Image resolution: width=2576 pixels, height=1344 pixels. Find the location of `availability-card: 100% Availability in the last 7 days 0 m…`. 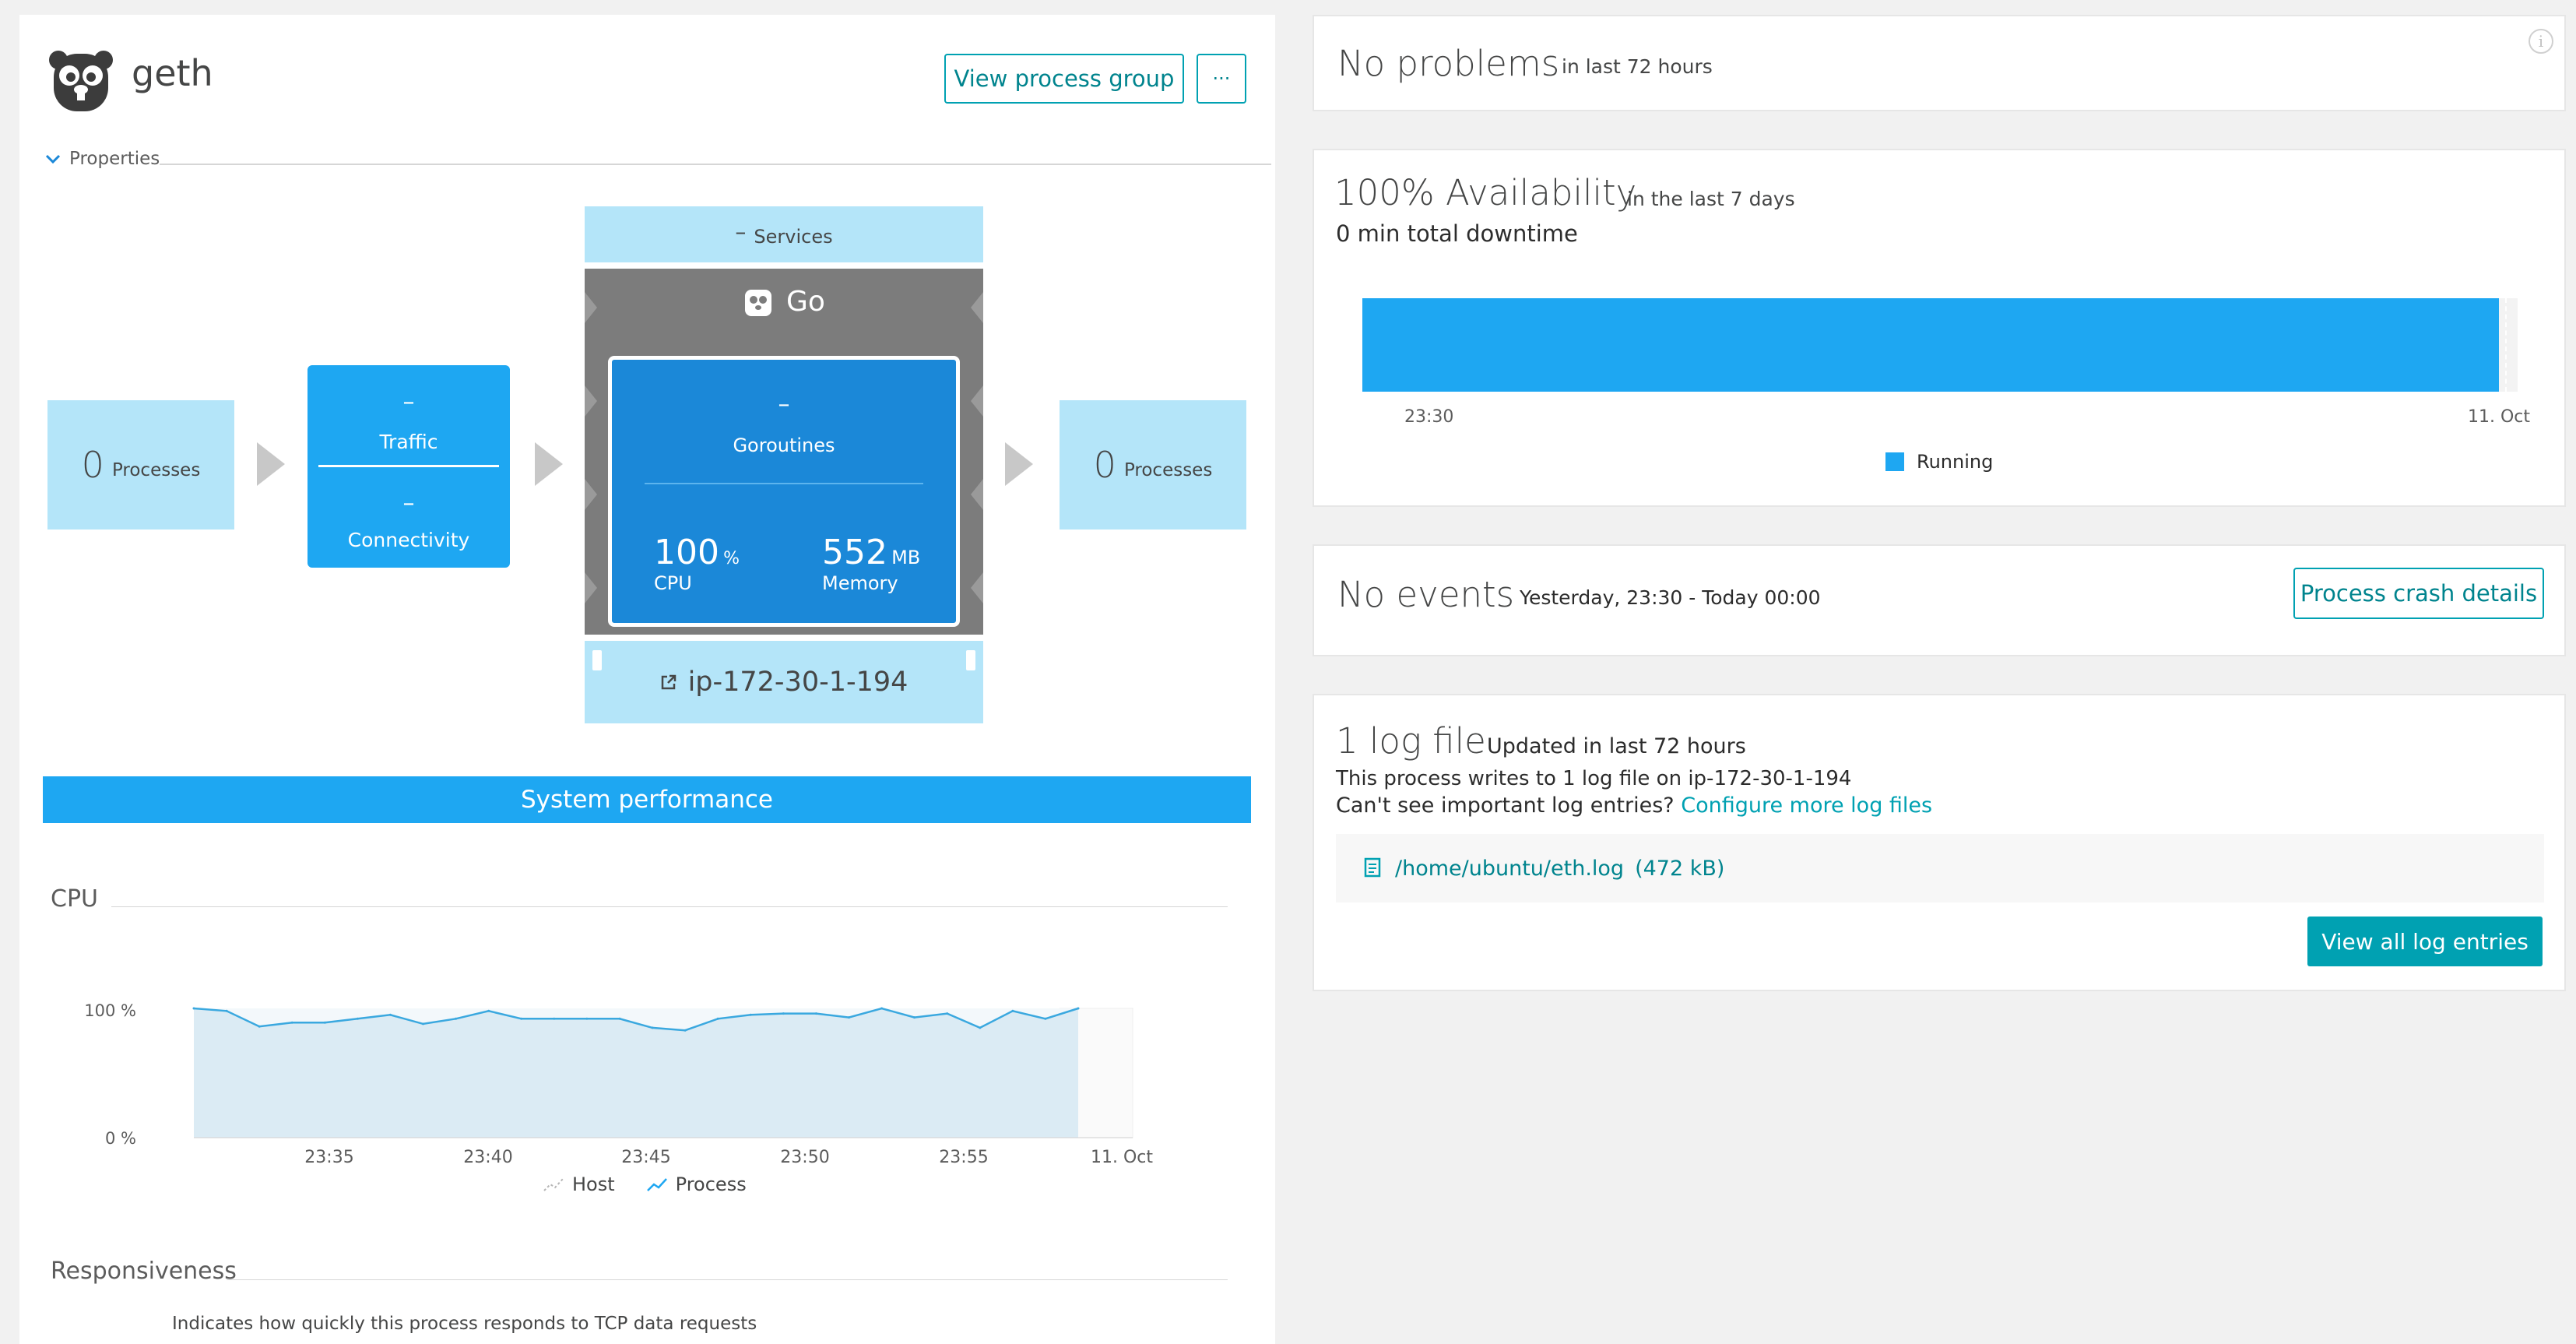

availability-card: 100% Availability in the last 7 days 0 m… is located at coordinates (1939, 328).